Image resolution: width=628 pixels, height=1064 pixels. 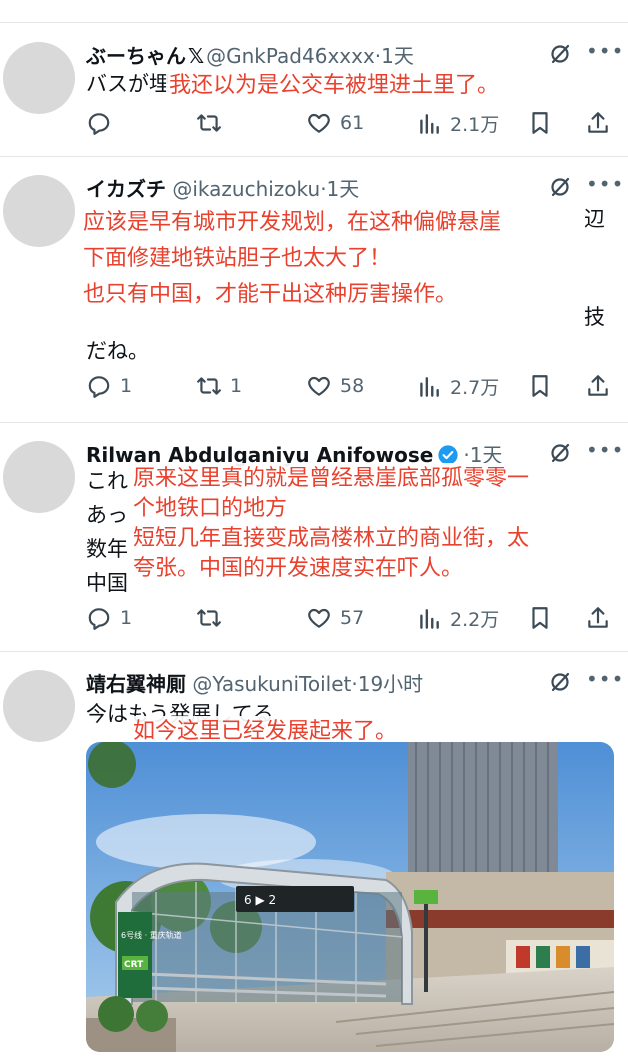 I want to click on tweet-header: 靖右翼神厠 @YasukuniToilet·19小时, so click(x=254, y=682).